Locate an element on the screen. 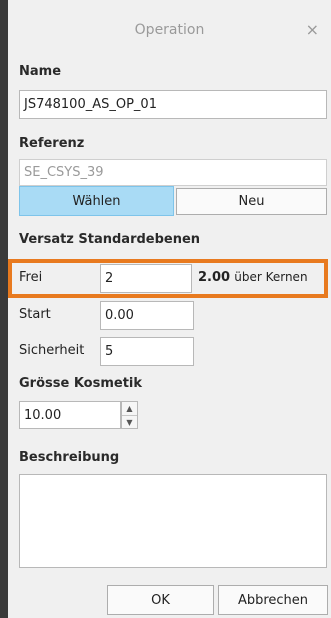 This screenshot has width=331, height=618. frei-label: Frei is located at coordinates (31, 277).